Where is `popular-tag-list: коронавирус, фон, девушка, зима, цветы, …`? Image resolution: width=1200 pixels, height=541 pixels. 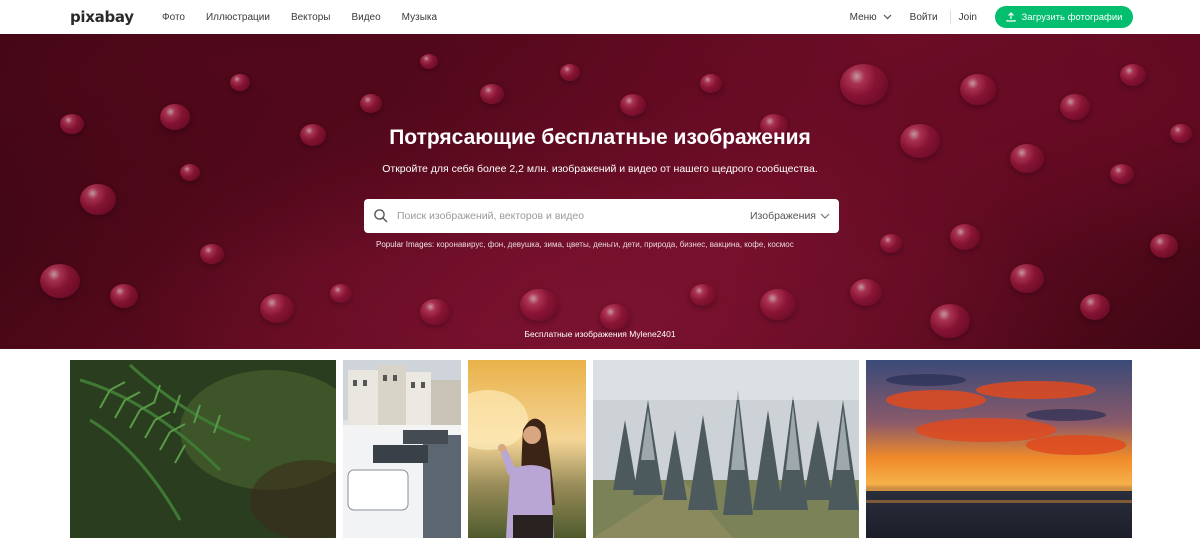 popular-tag-list: коронавирус, фон, девушка, зима, цветы, … is located at coordinates (615, 244).